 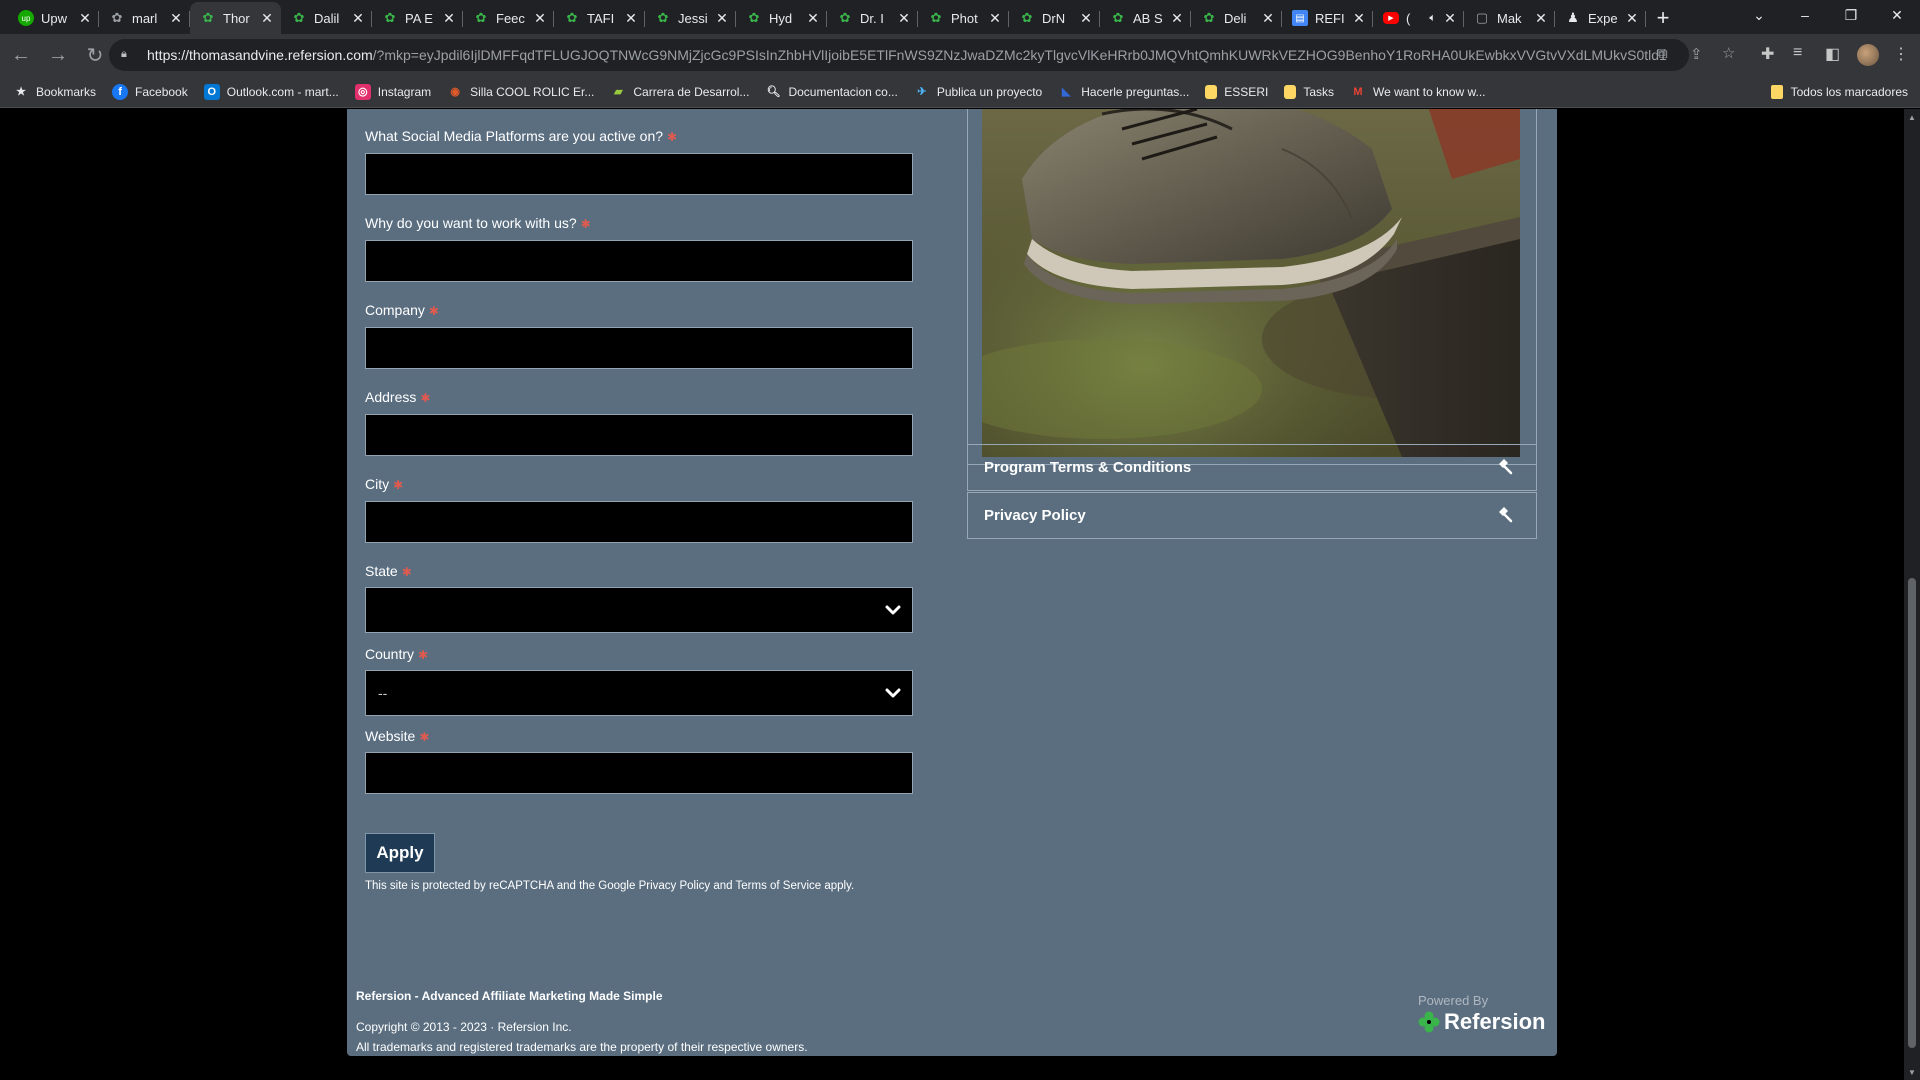 I want to click on tab-17: ♟ Expe ✕, so click(x=1600, y=18).